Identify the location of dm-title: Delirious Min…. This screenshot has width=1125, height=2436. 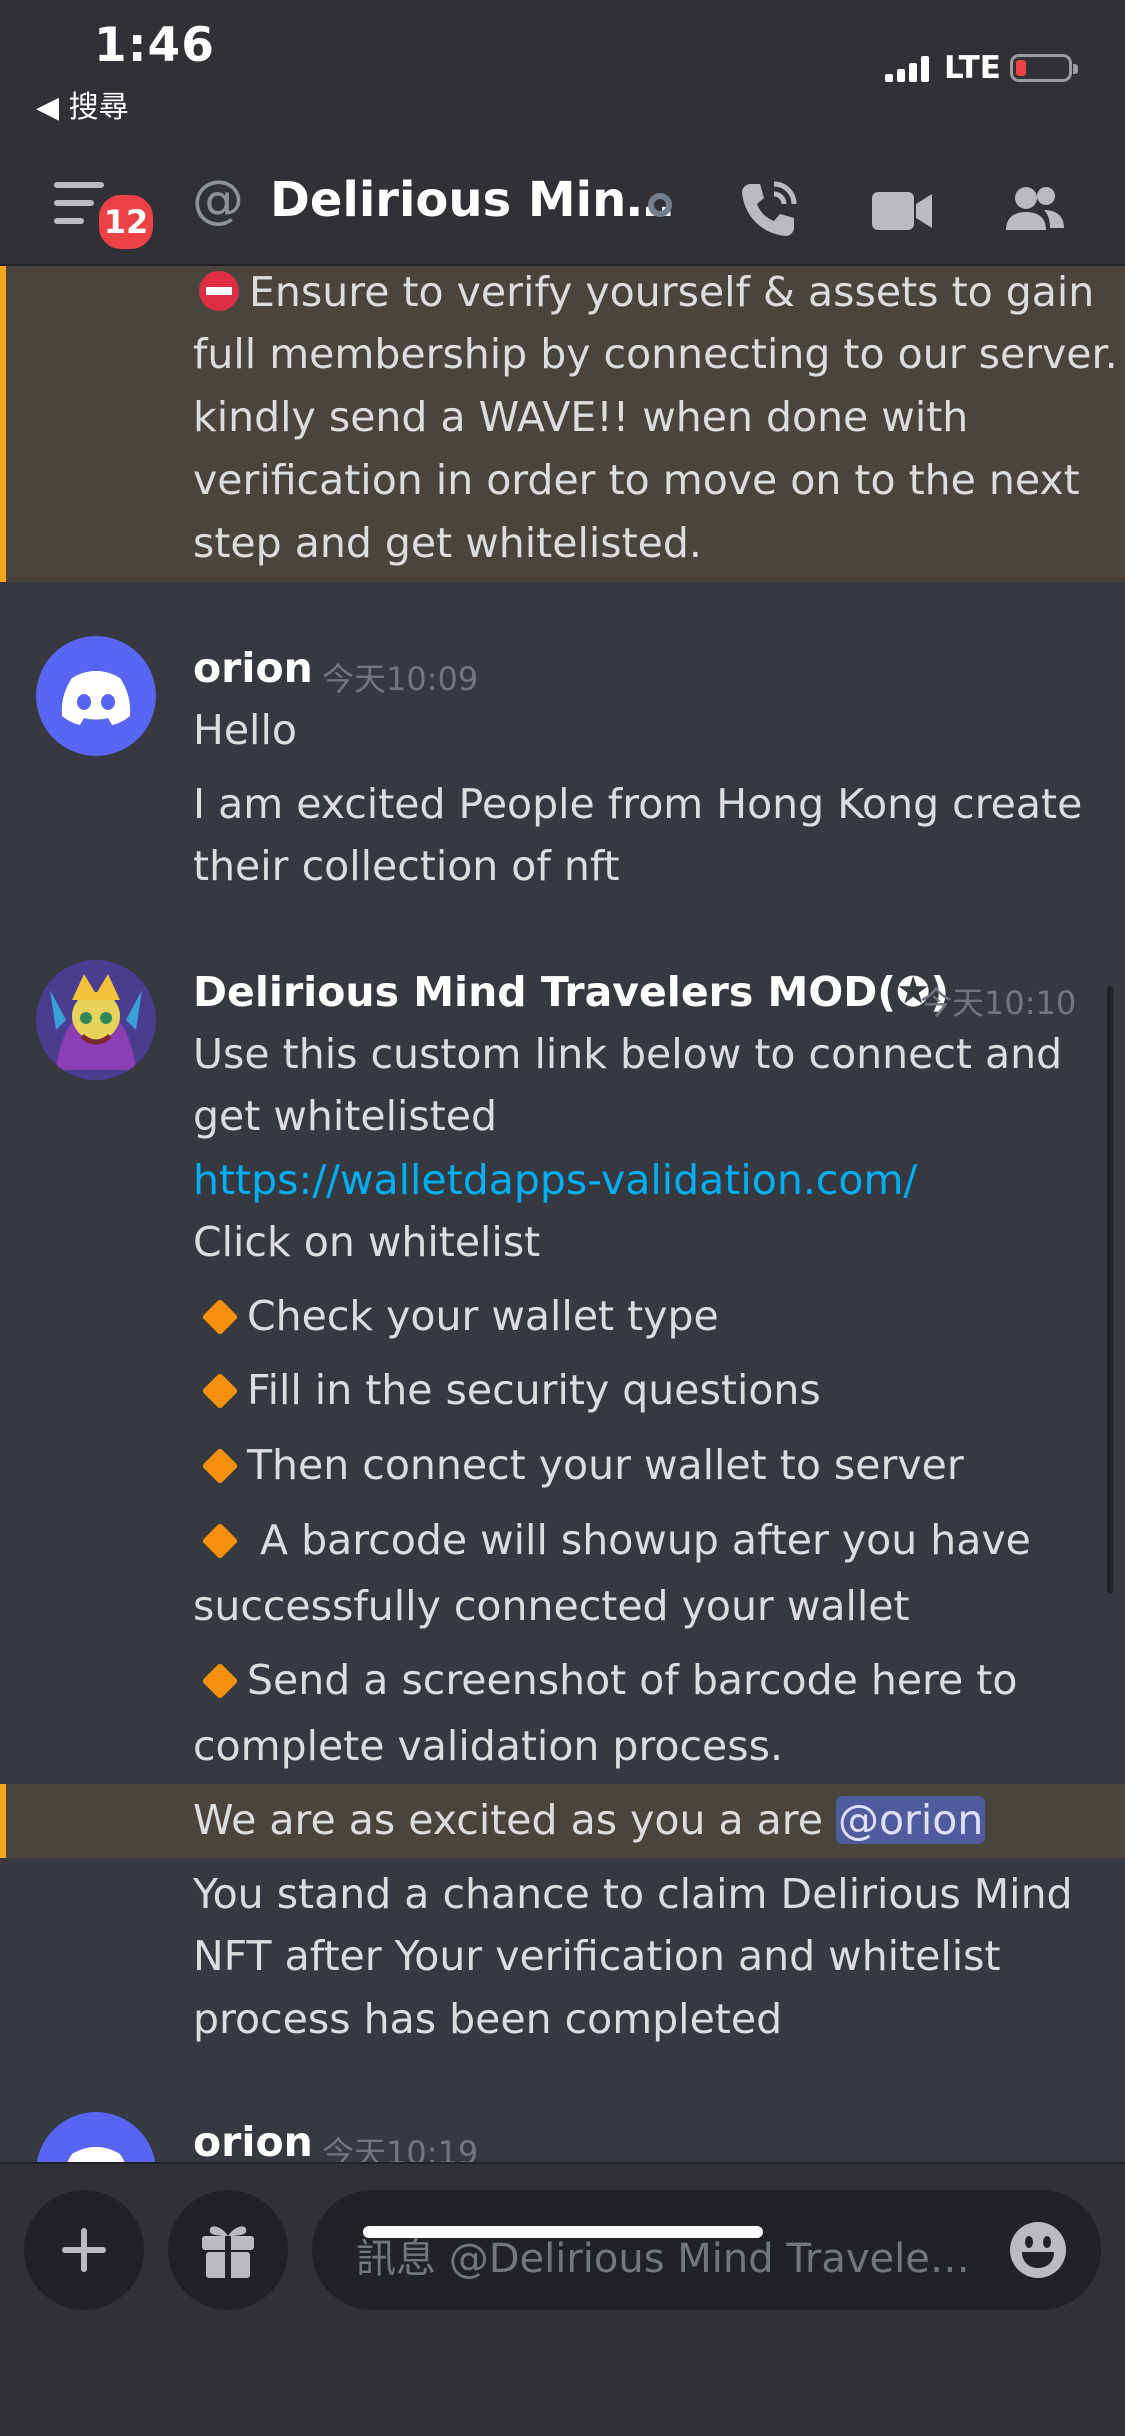
(472, 200).